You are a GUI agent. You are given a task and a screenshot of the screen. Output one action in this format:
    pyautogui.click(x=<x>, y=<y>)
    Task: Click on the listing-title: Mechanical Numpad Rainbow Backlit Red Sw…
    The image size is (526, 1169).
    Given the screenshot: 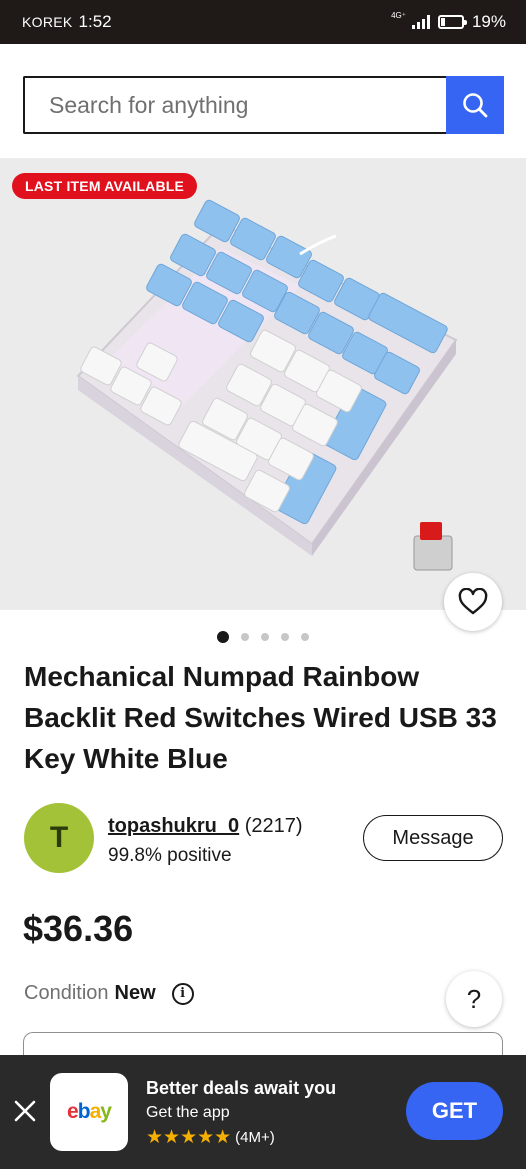 What is the action you would take?
    pyautogui.click(x=260, y=717)
    